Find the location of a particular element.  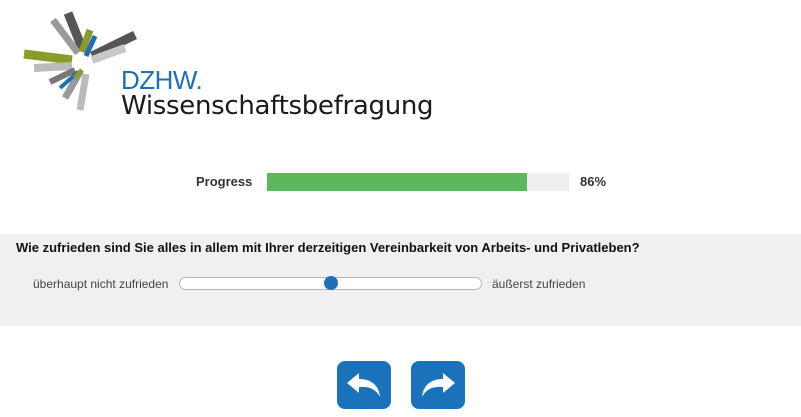

progress-section: Progress 86% is located at coordinates (400, 182).